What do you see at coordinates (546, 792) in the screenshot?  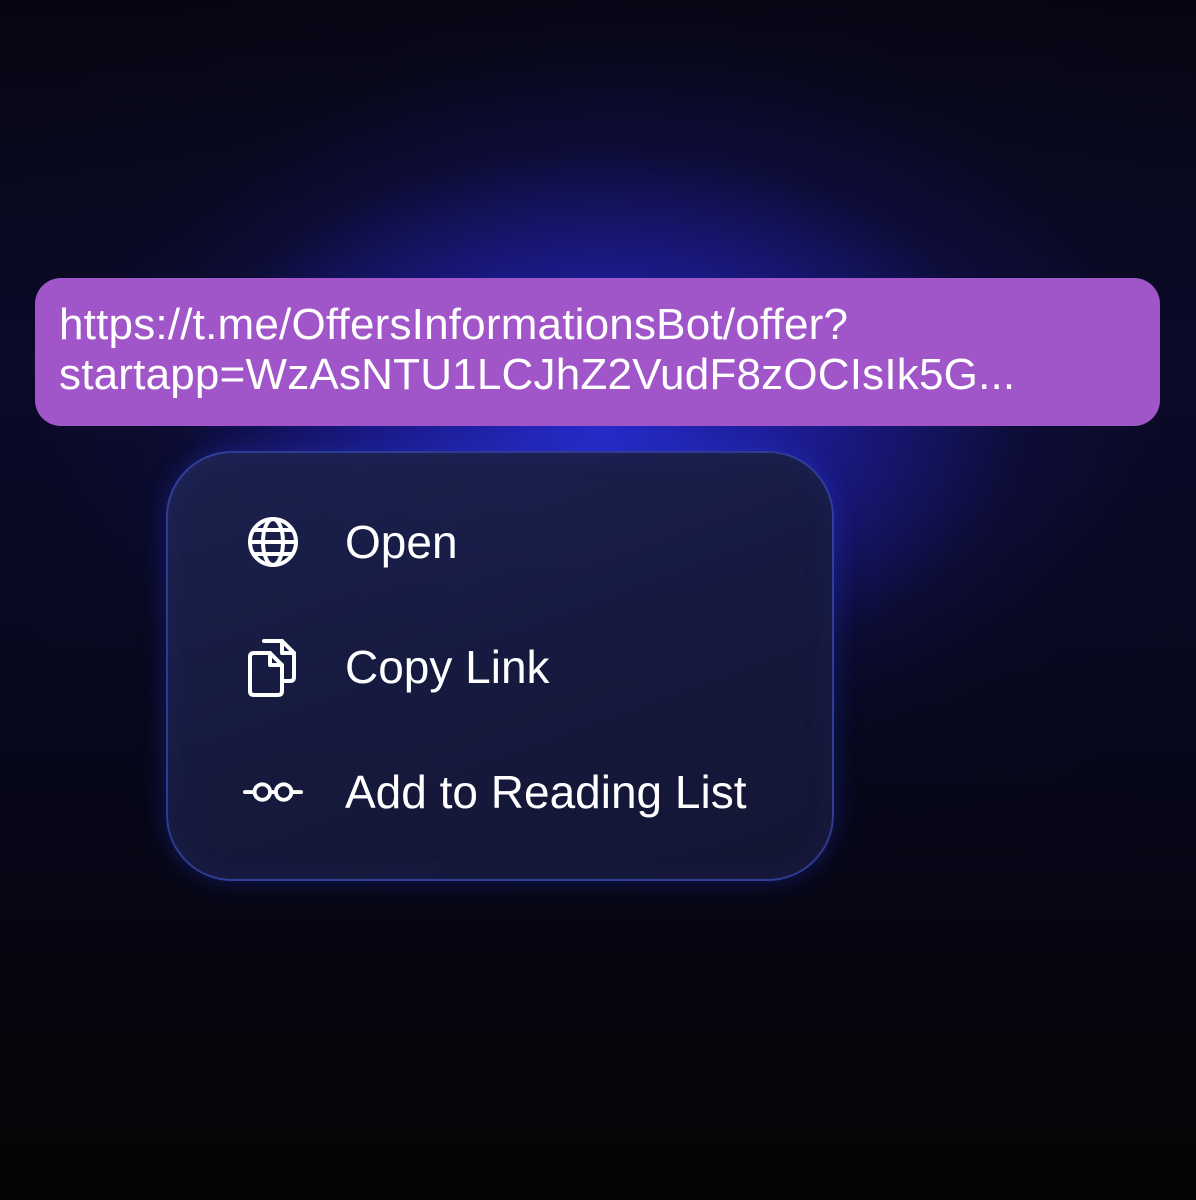 I see `menu-item-label: Add to Reading List` at bounding box center [546, 792].